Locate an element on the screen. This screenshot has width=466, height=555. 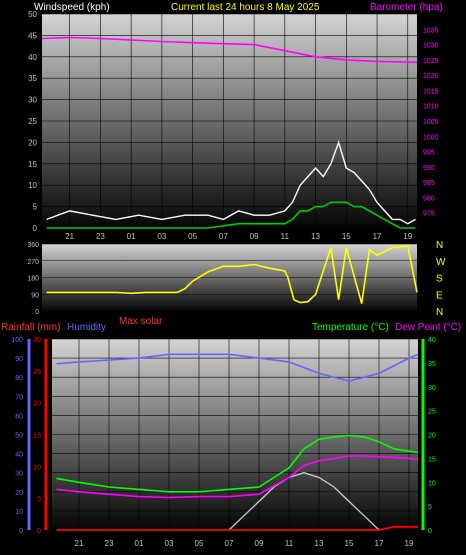
humidity-tick-label: 60 is located at coordinates (19, 416).